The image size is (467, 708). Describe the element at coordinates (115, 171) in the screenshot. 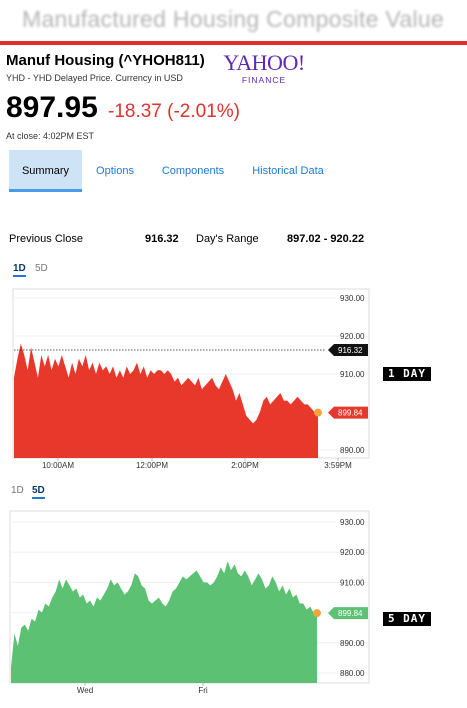

I see `tab-options: Options` at that location.